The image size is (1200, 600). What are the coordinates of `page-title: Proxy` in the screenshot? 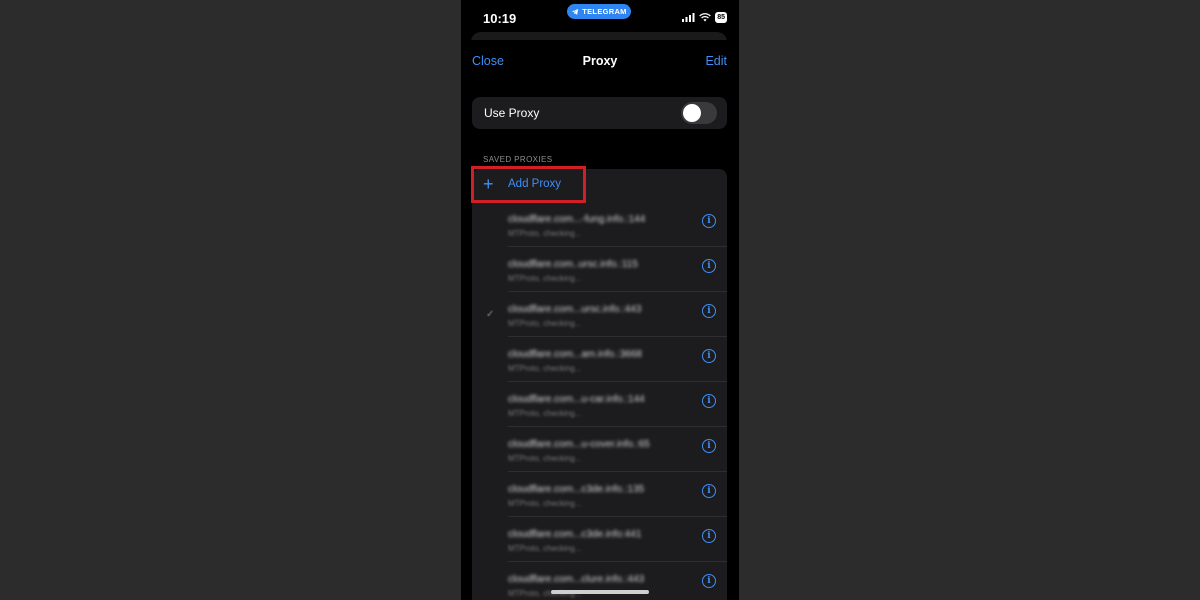 It's located at (600, 61).